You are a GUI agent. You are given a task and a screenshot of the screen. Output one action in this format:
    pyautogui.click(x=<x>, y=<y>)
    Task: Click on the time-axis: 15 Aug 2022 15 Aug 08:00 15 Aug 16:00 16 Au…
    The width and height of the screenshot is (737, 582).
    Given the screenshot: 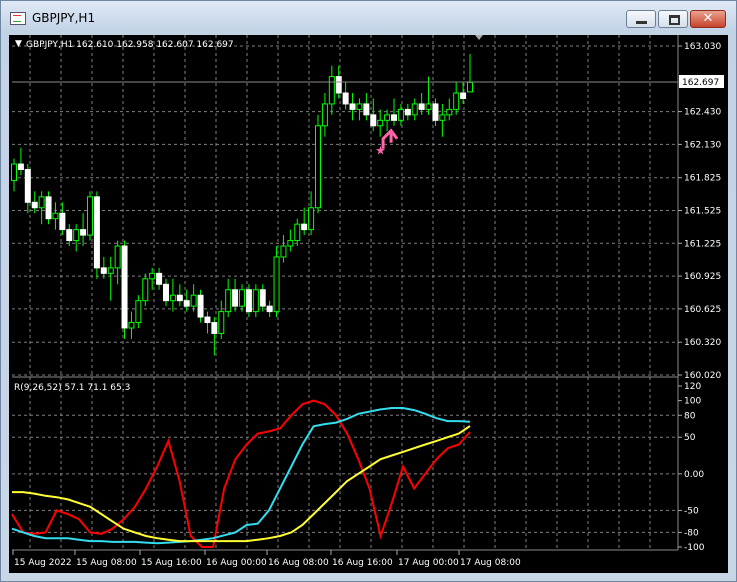 What is the action you would take?
    pyautogui.click(x=266, y=559)
    